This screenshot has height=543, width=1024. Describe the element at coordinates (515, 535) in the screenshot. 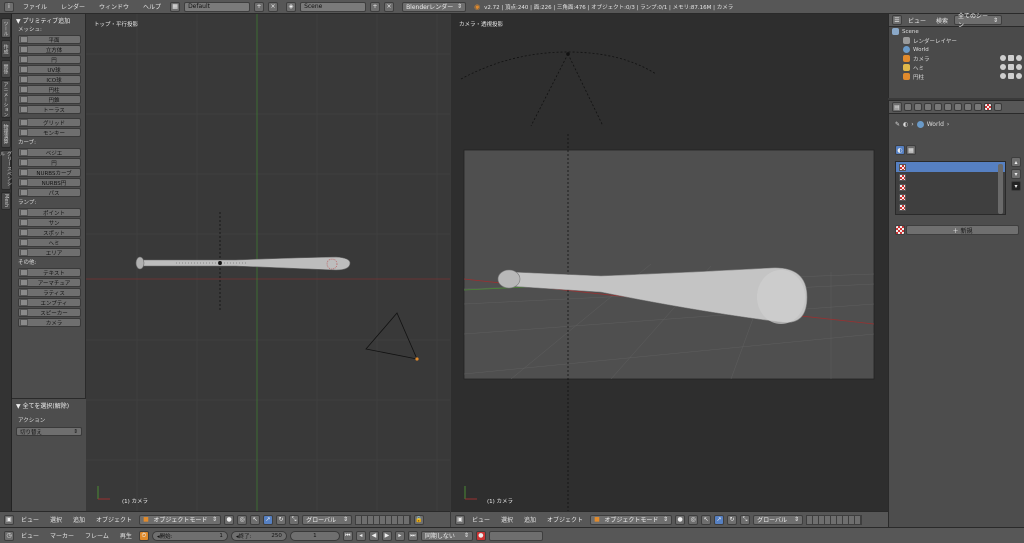

I see `keying-set-field` at that location.